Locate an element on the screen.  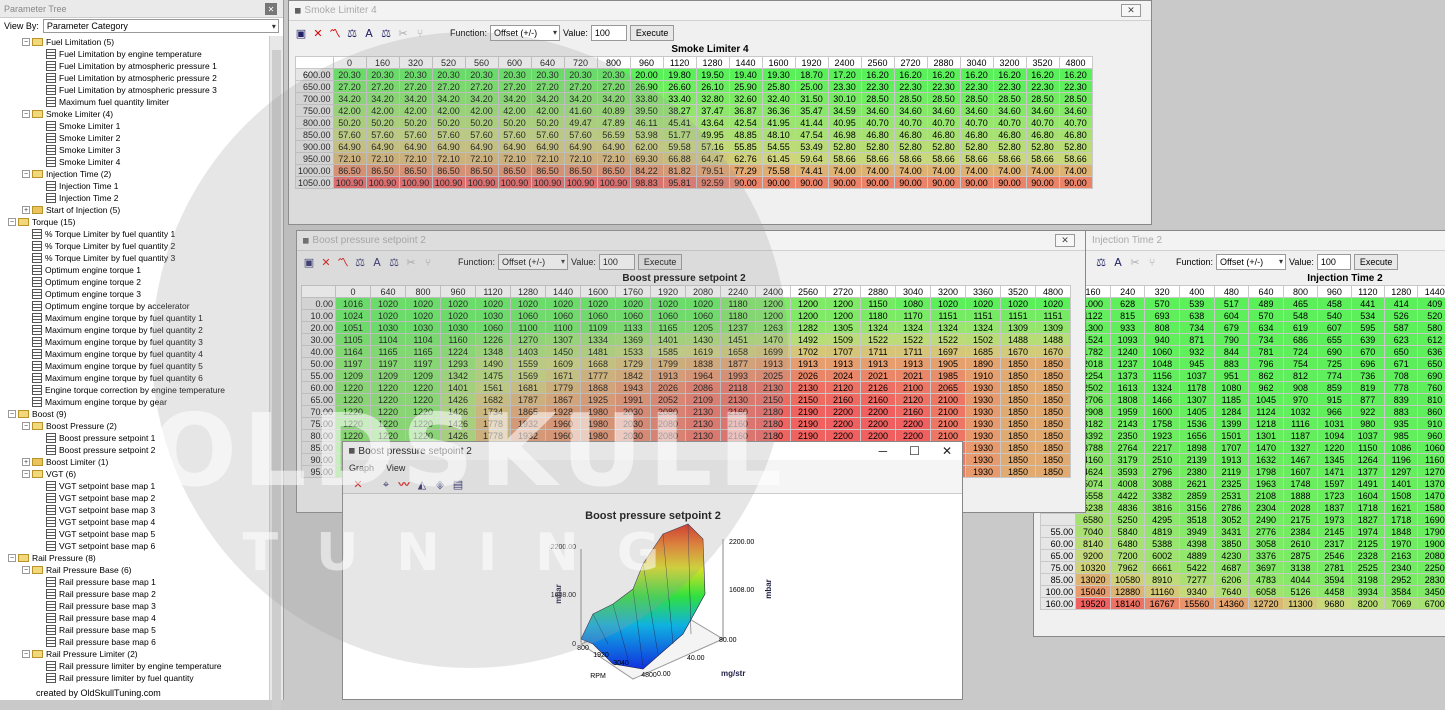
column-header: 2560 is located at coordinates (808, 292).